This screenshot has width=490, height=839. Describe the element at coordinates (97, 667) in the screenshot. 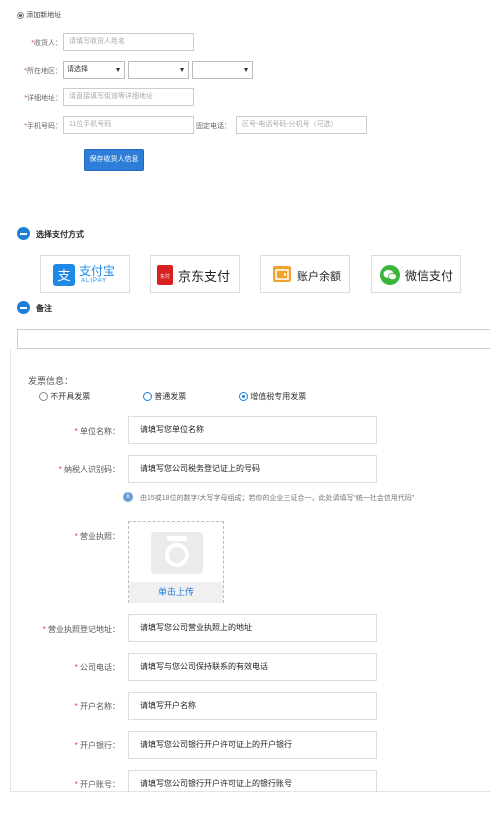

I see `company-phone-label: * 公司电话：` at that location.